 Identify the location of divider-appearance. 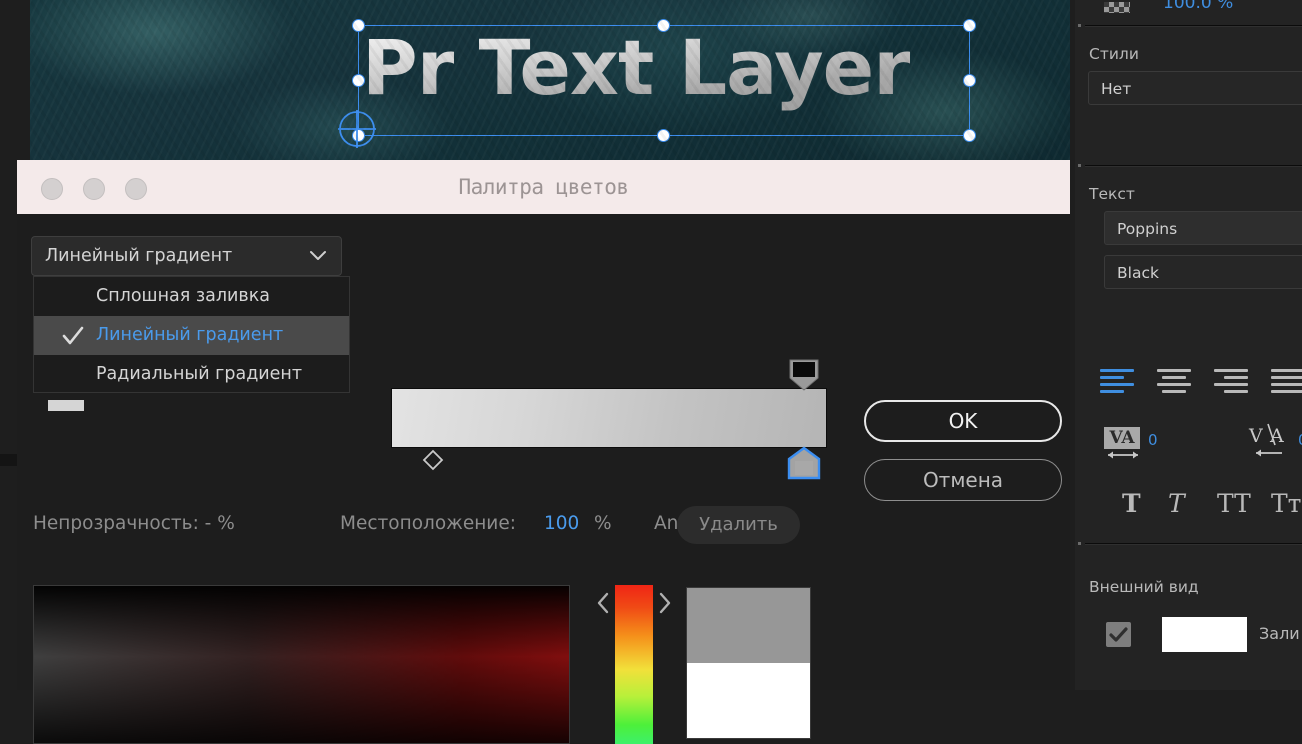
(1193, 543).